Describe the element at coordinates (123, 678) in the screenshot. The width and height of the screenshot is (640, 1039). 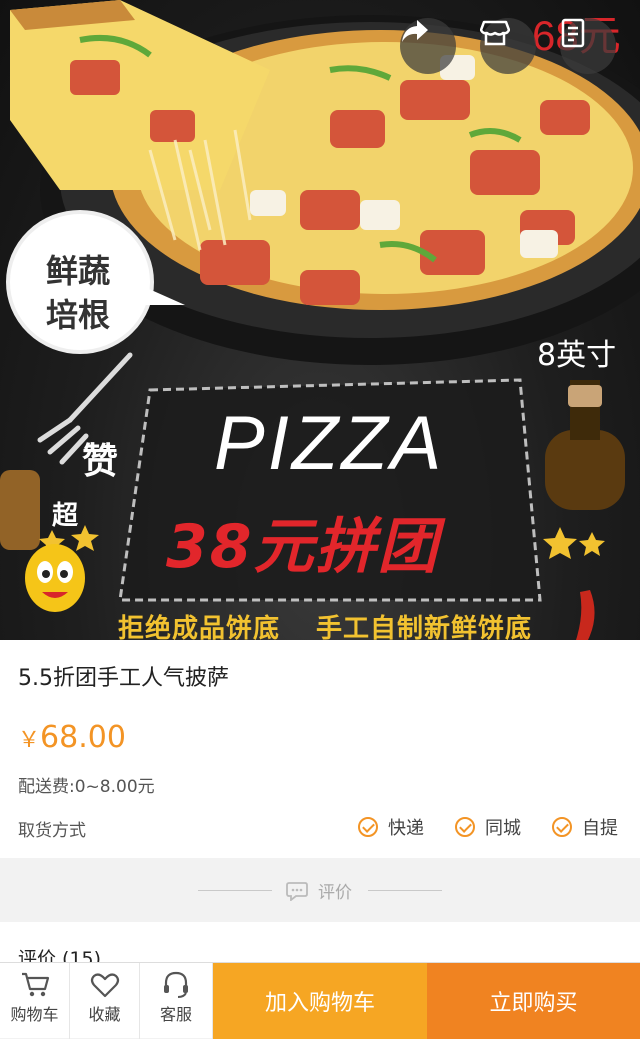
I see `product-title: 5.5折团手工人气披萨` at that location.